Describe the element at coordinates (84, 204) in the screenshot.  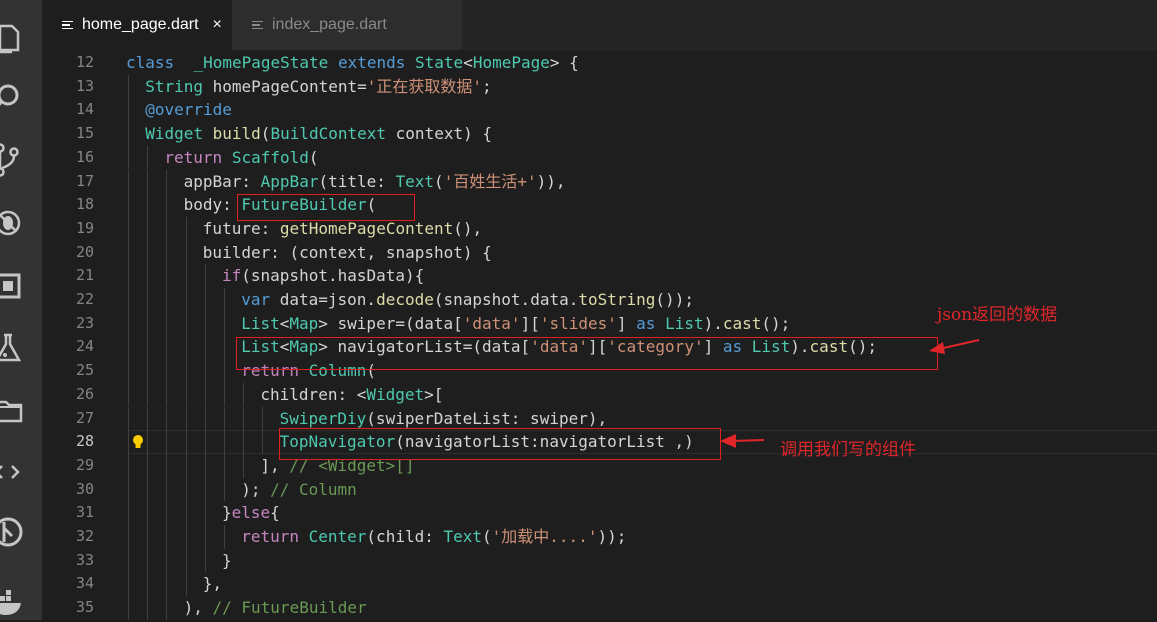
I see `line-number: 18` at that location.